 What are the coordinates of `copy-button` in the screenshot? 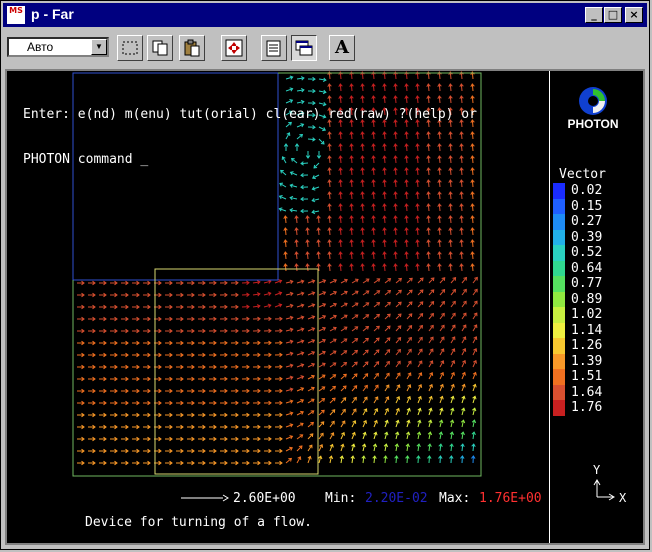 It's located at (160, 48).